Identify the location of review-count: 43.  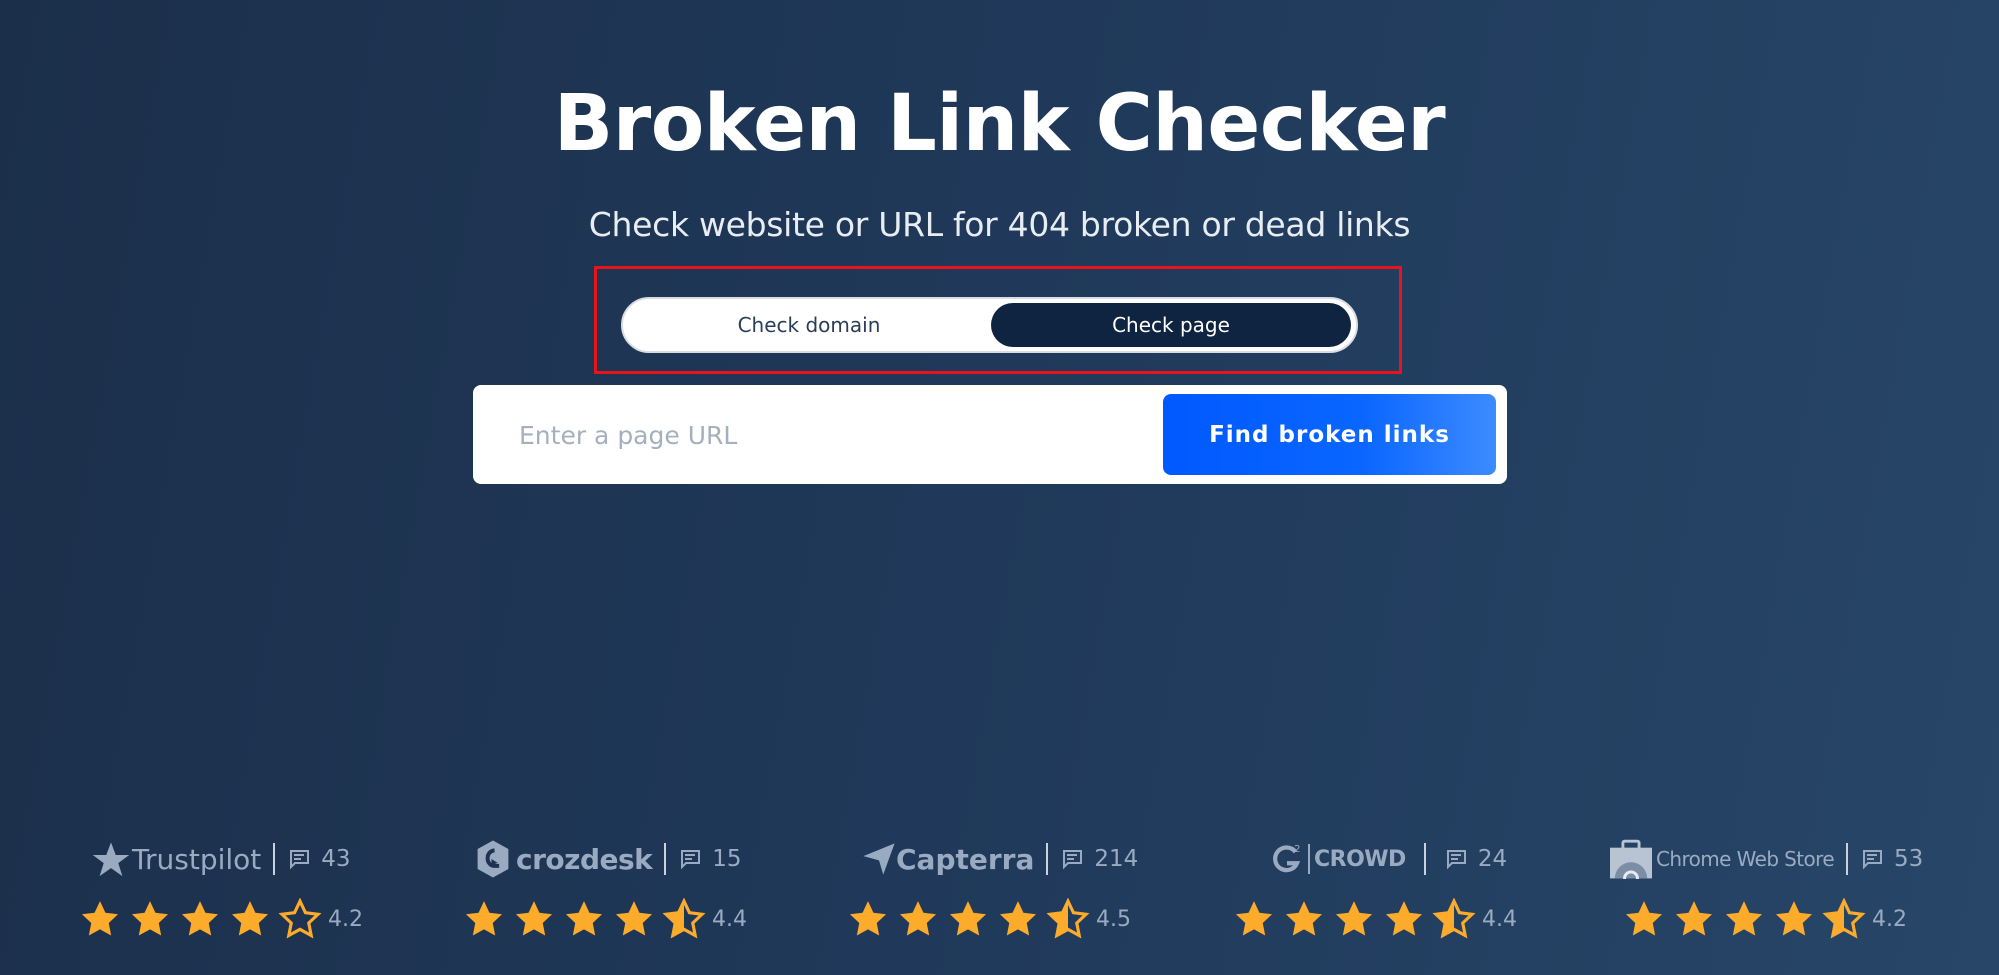
(336, 859).